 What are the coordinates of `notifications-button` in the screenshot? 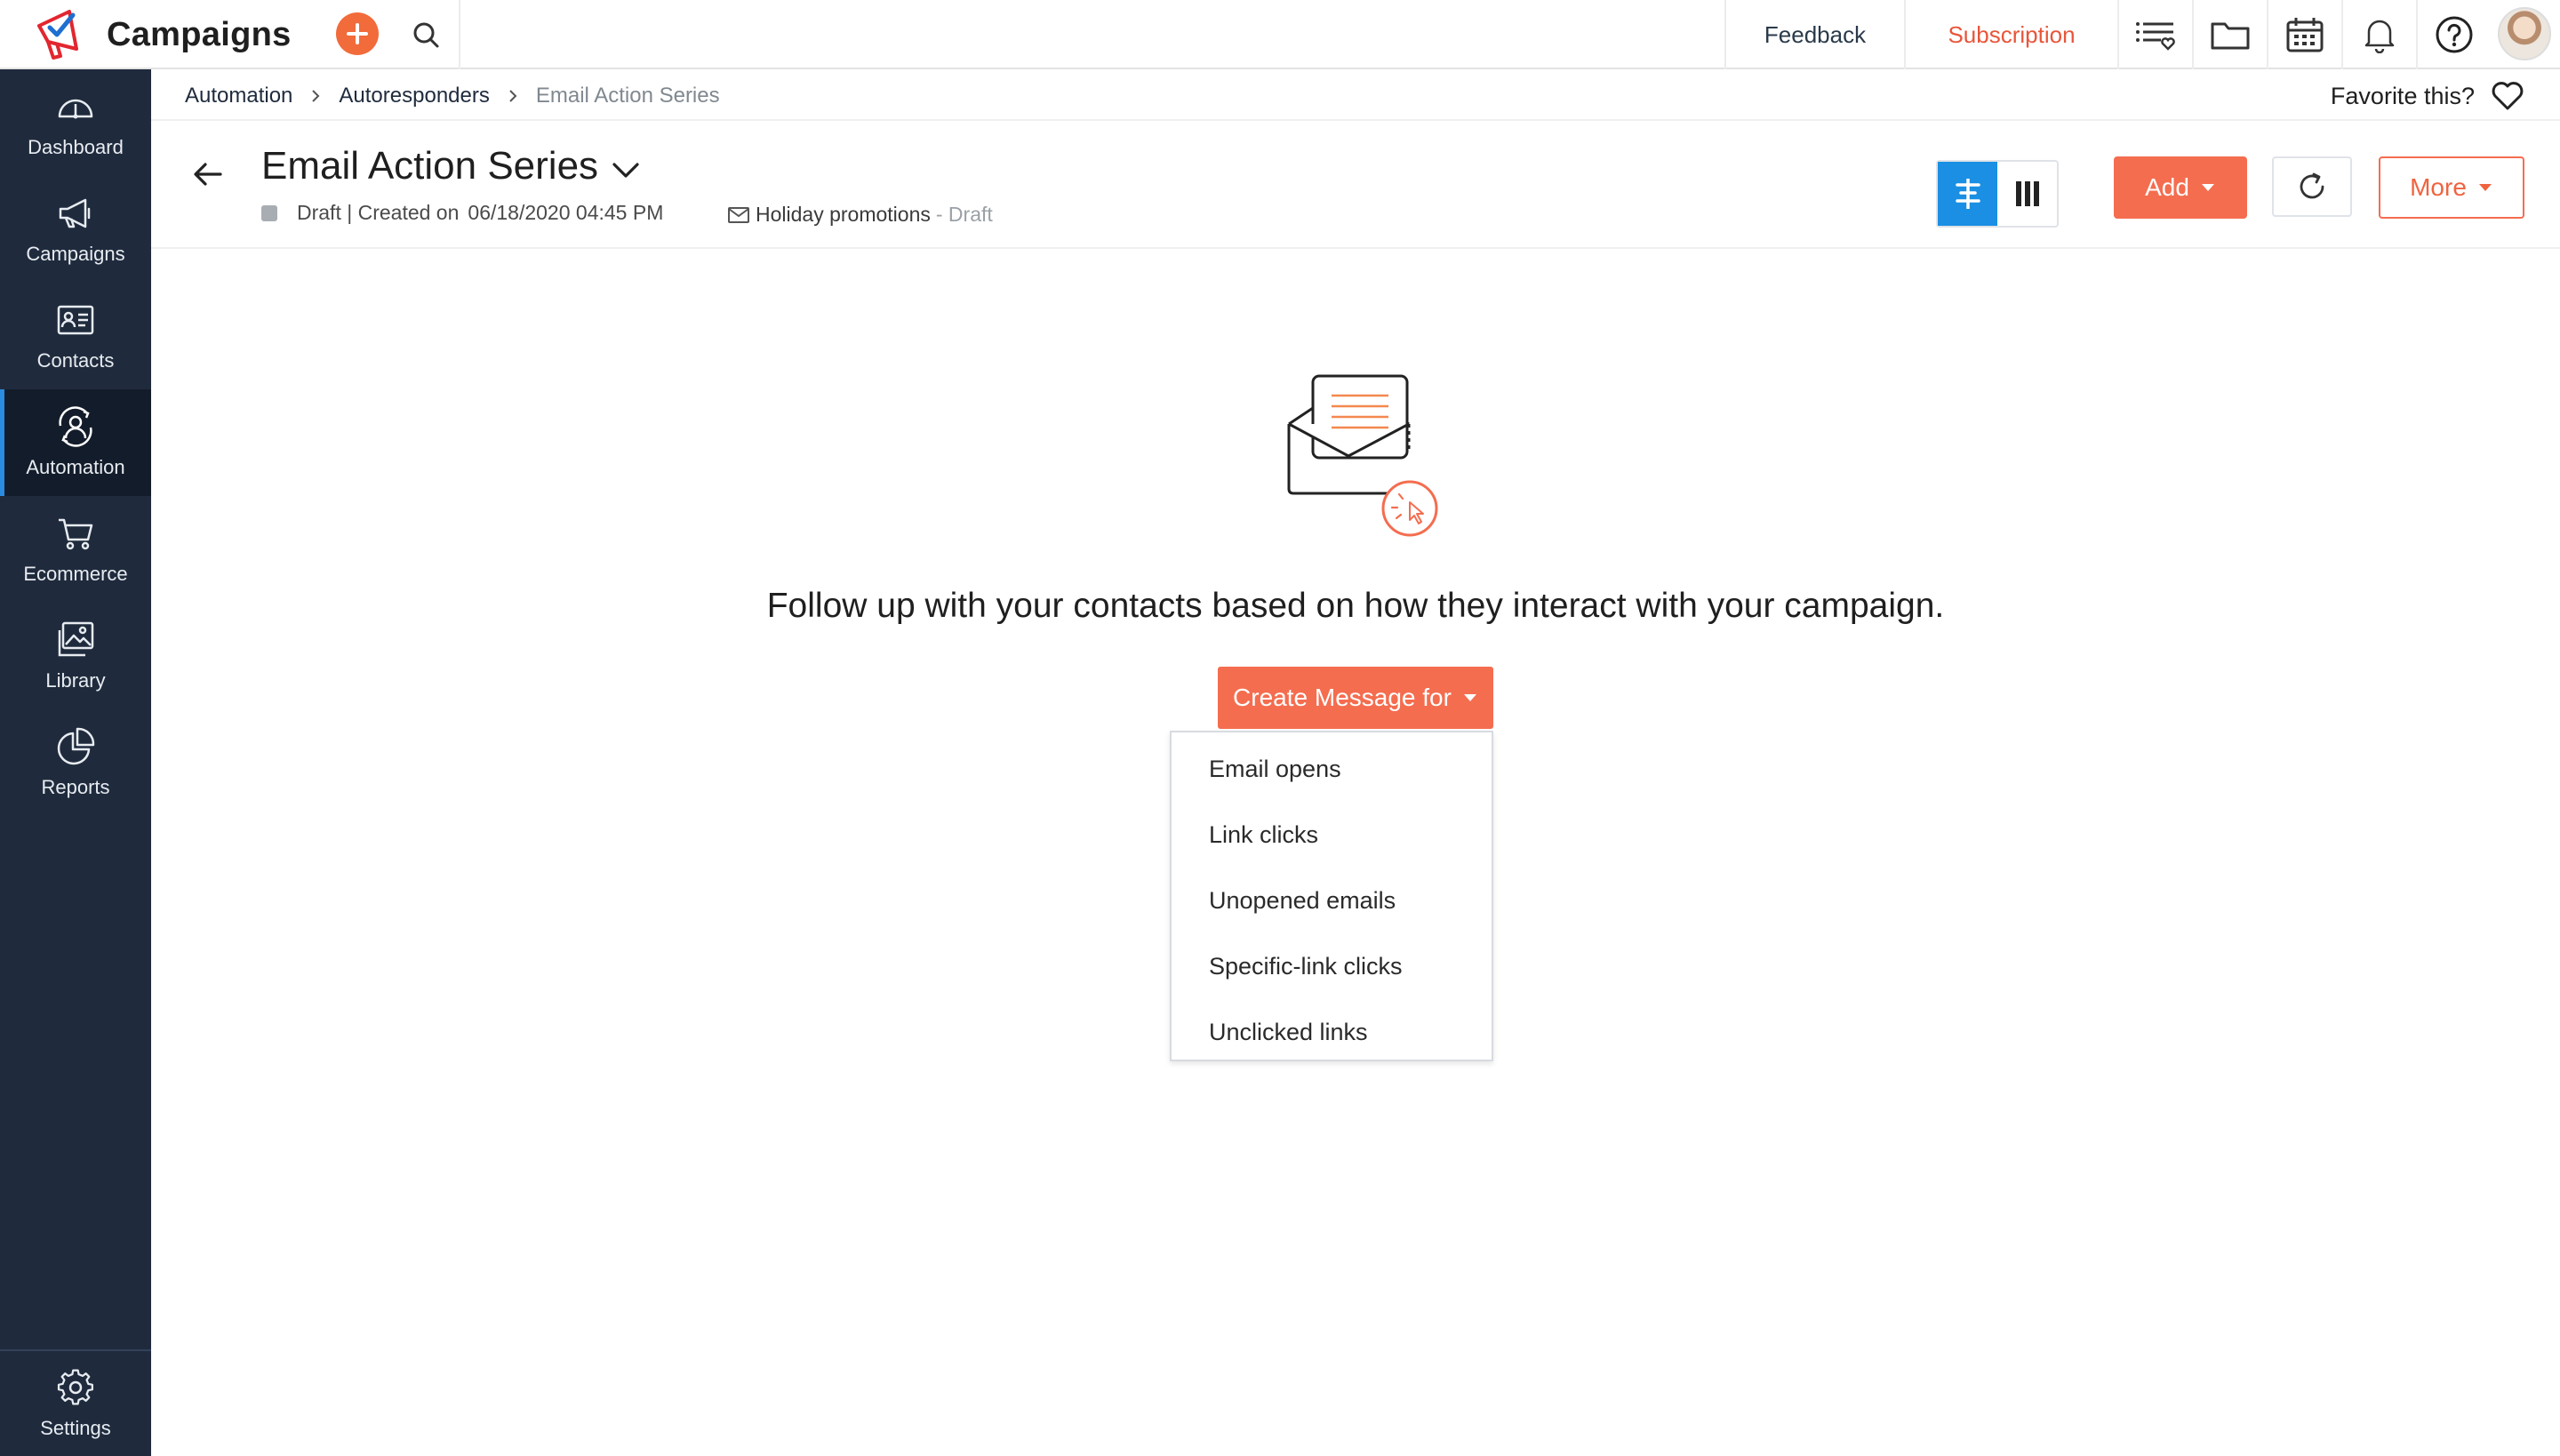 It's located at (2378, 34).